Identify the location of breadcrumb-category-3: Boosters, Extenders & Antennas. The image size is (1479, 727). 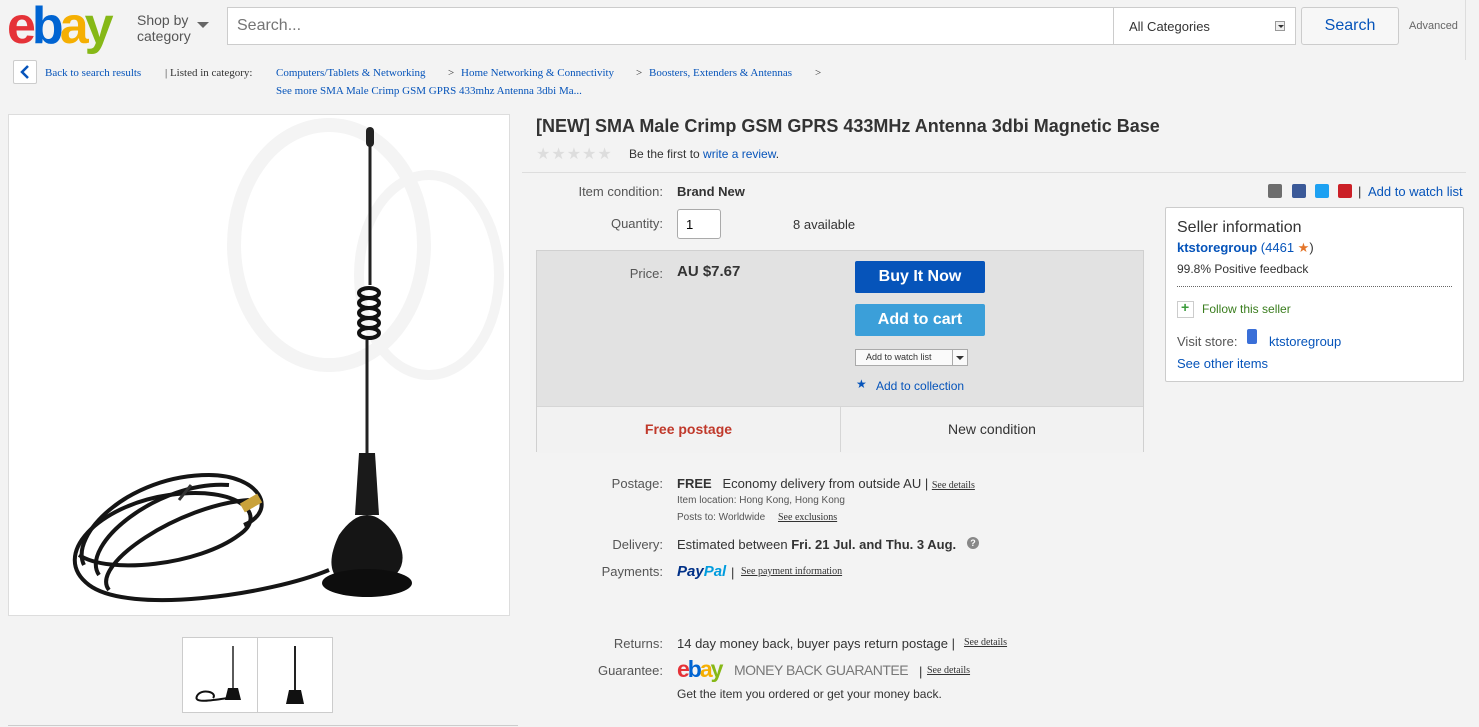
(720, 73).